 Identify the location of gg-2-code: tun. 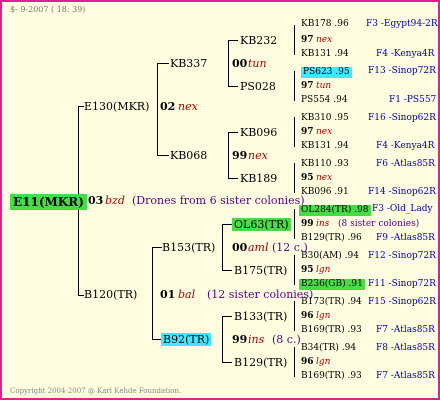
(324, 86).